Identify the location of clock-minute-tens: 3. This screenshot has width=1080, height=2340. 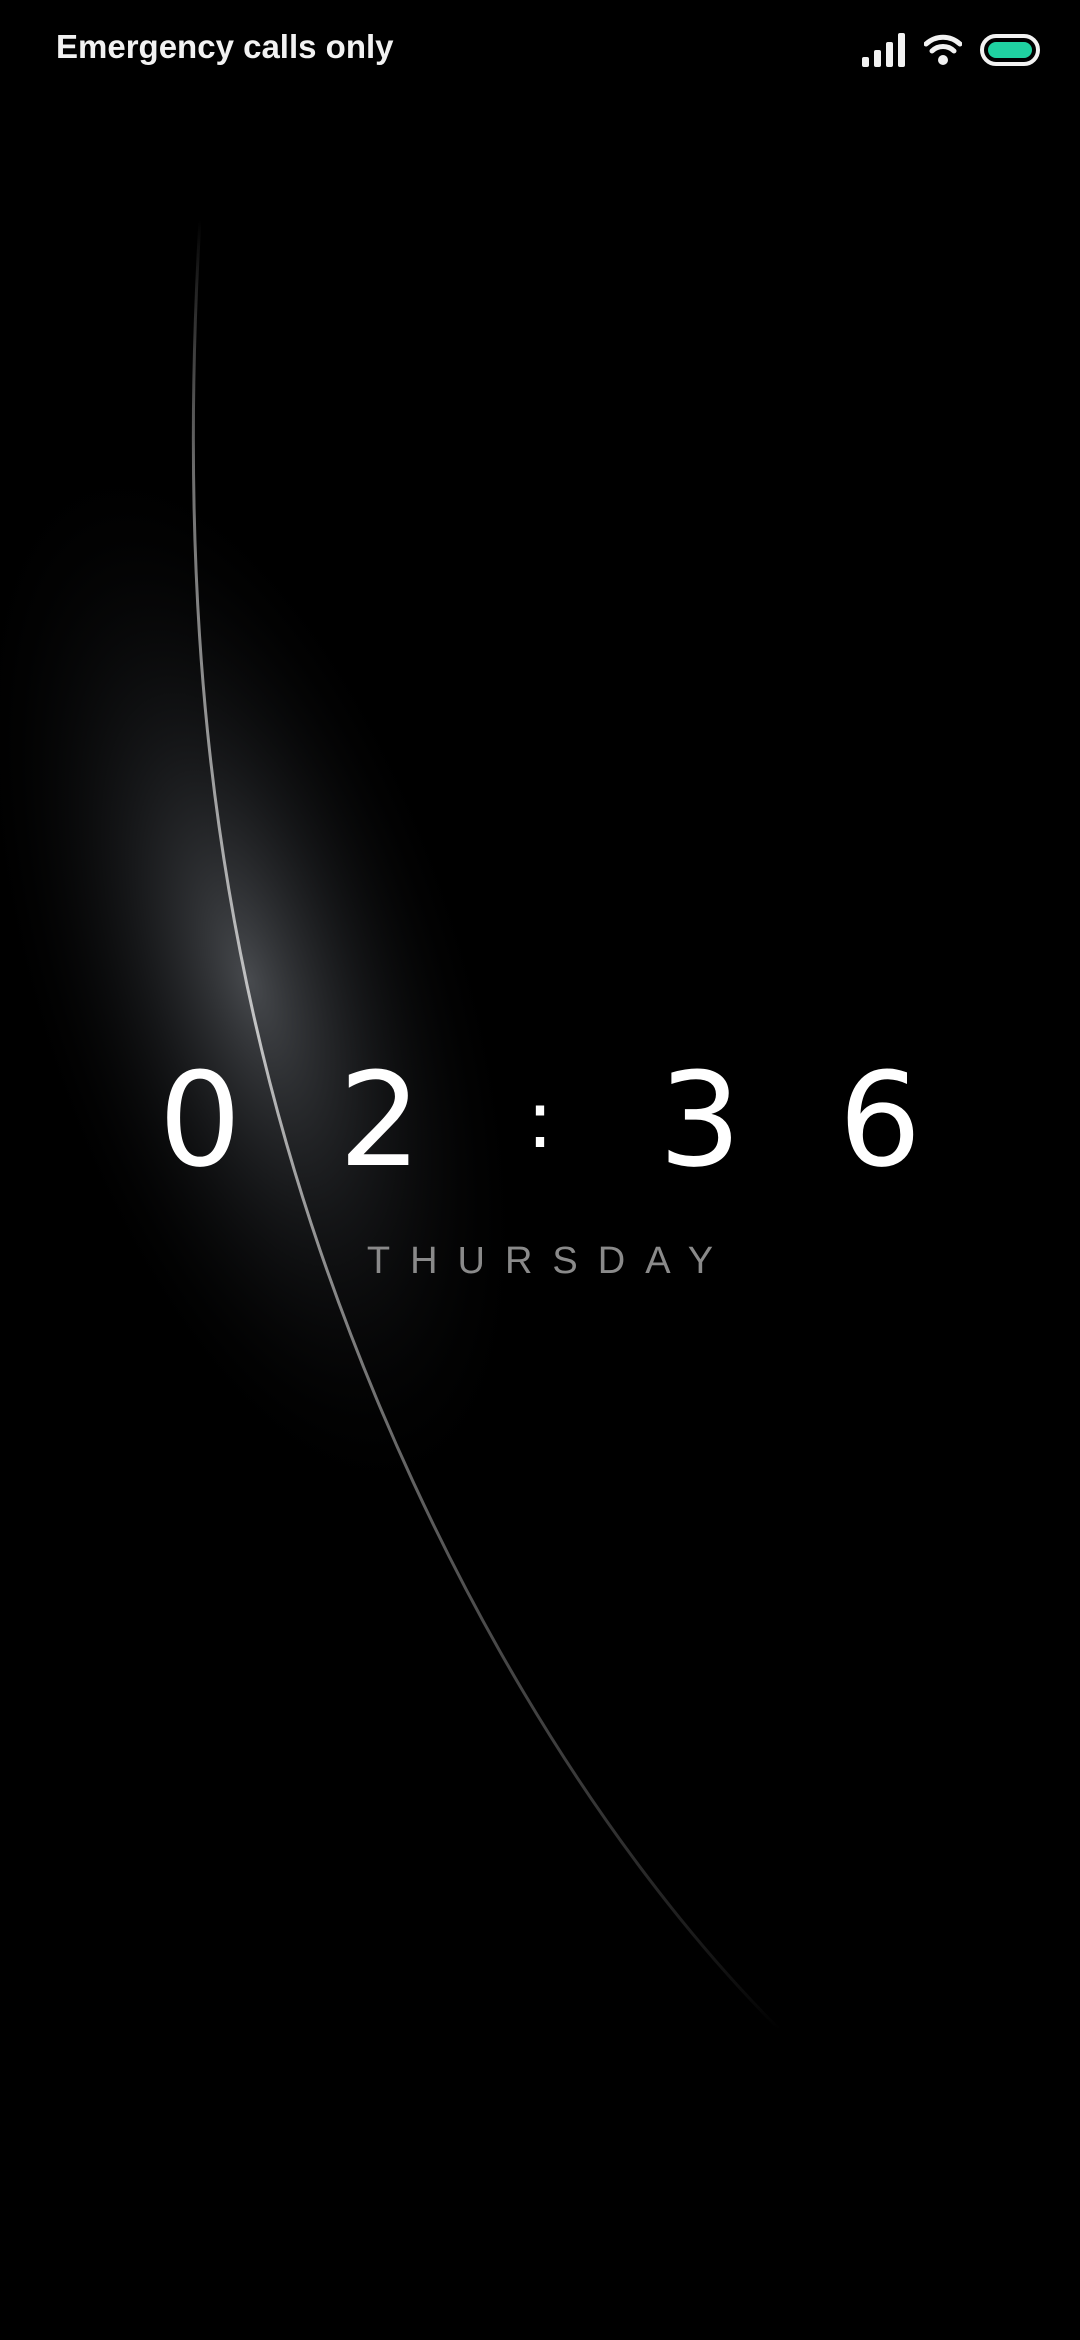
(700, 1120).